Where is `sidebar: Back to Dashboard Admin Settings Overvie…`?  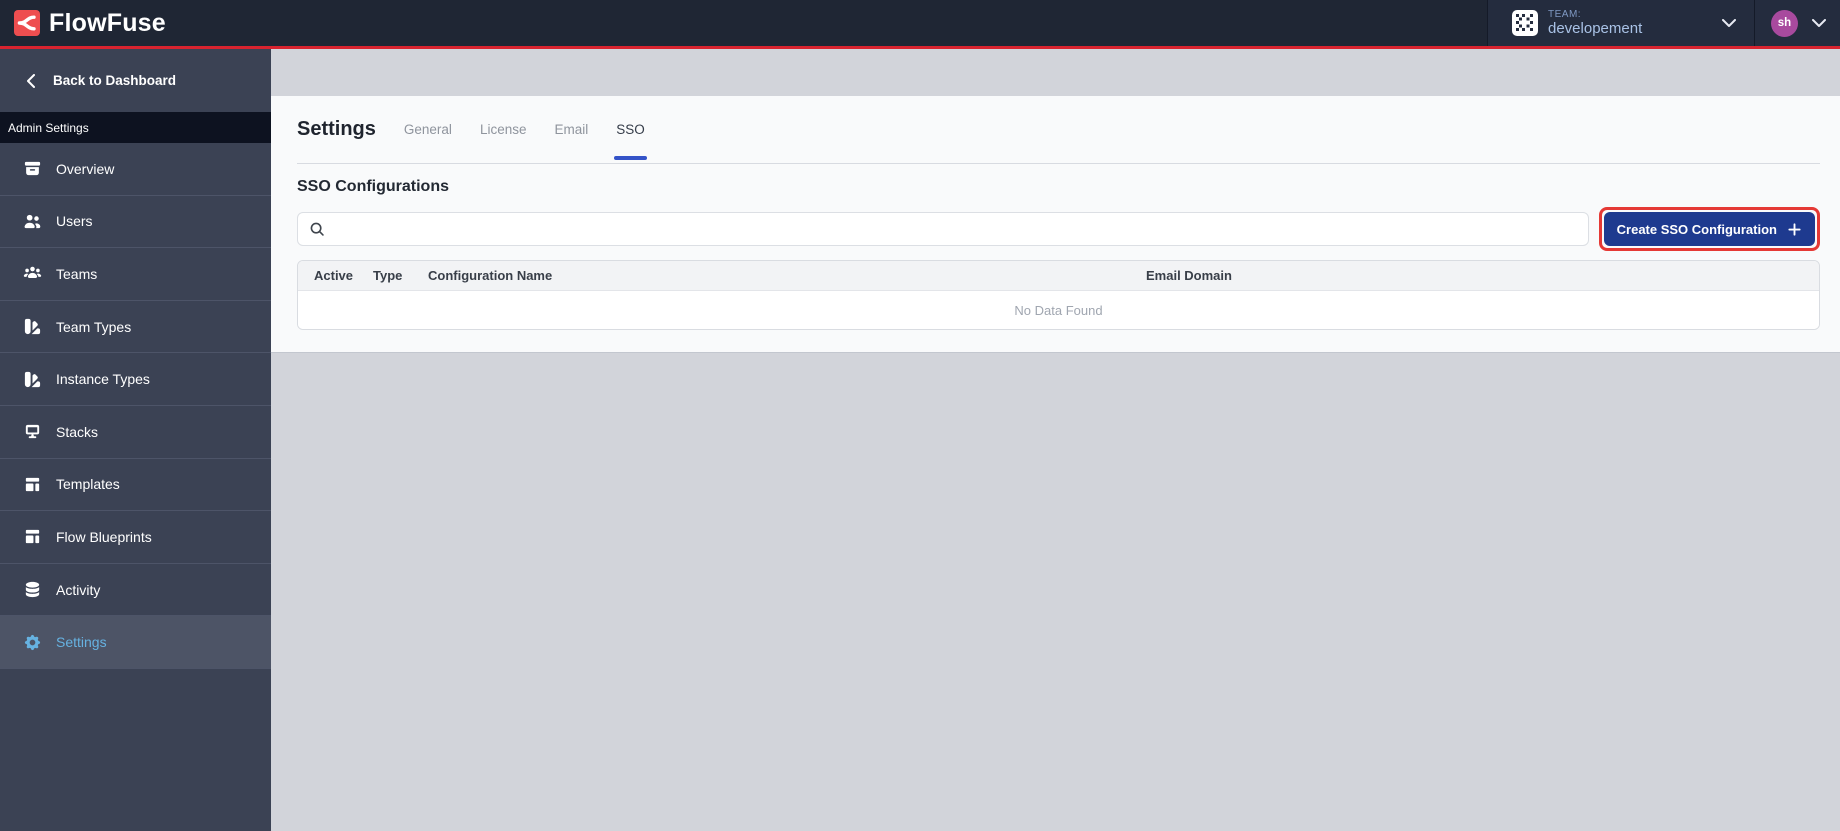 sidebar: Back to Dashboard Admin Settings Overvie… is located at coordinates (135, 440).